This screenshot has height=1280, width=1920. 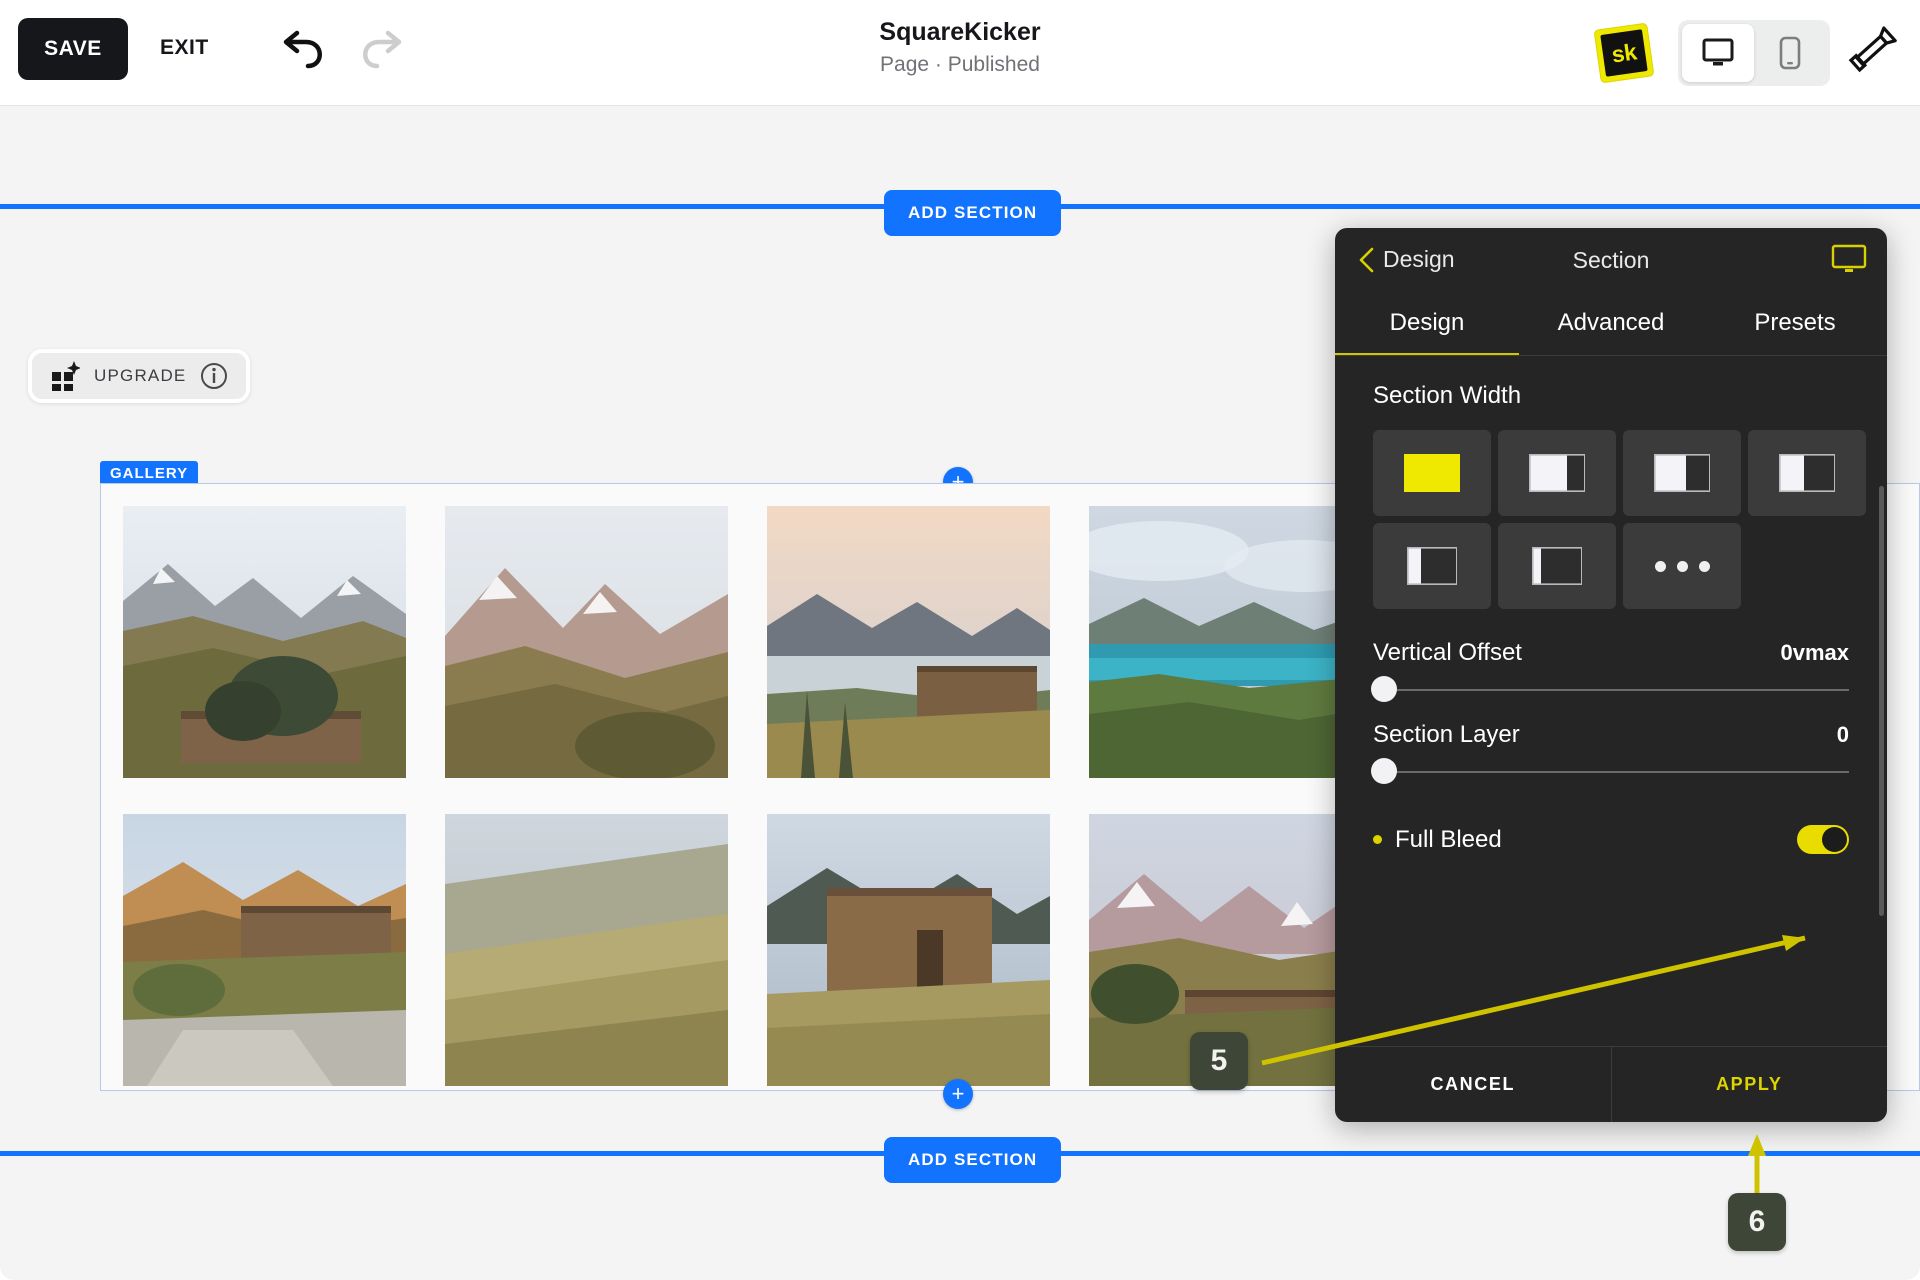 I want to click on info-circle-icon, so click(x=214, y=376).